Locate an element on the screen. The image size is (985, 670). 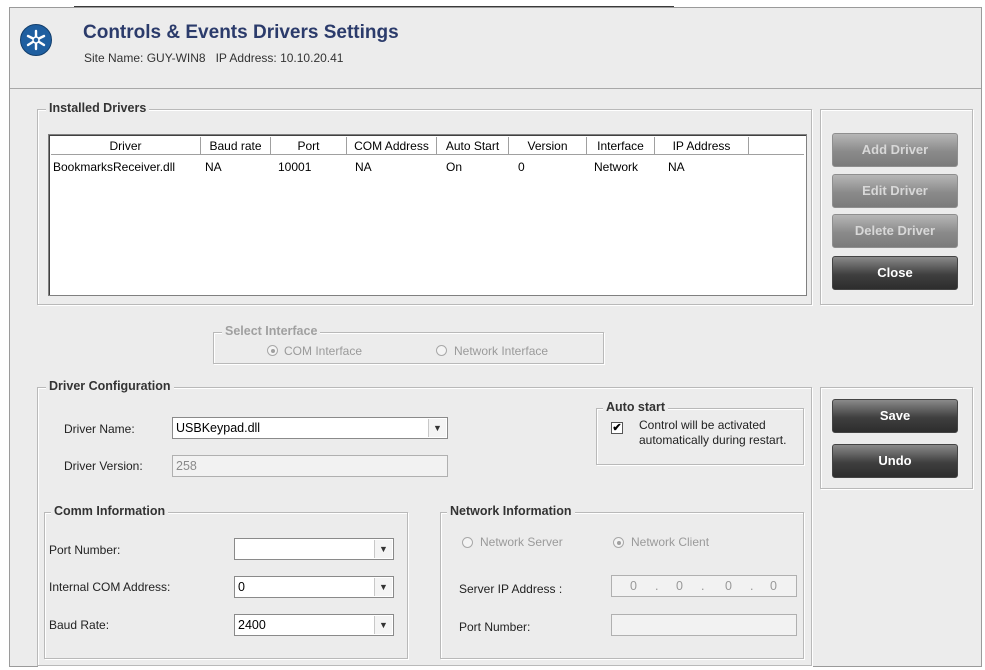
delete-driver-button: Delete Driver is located at coordinates (895, 231).